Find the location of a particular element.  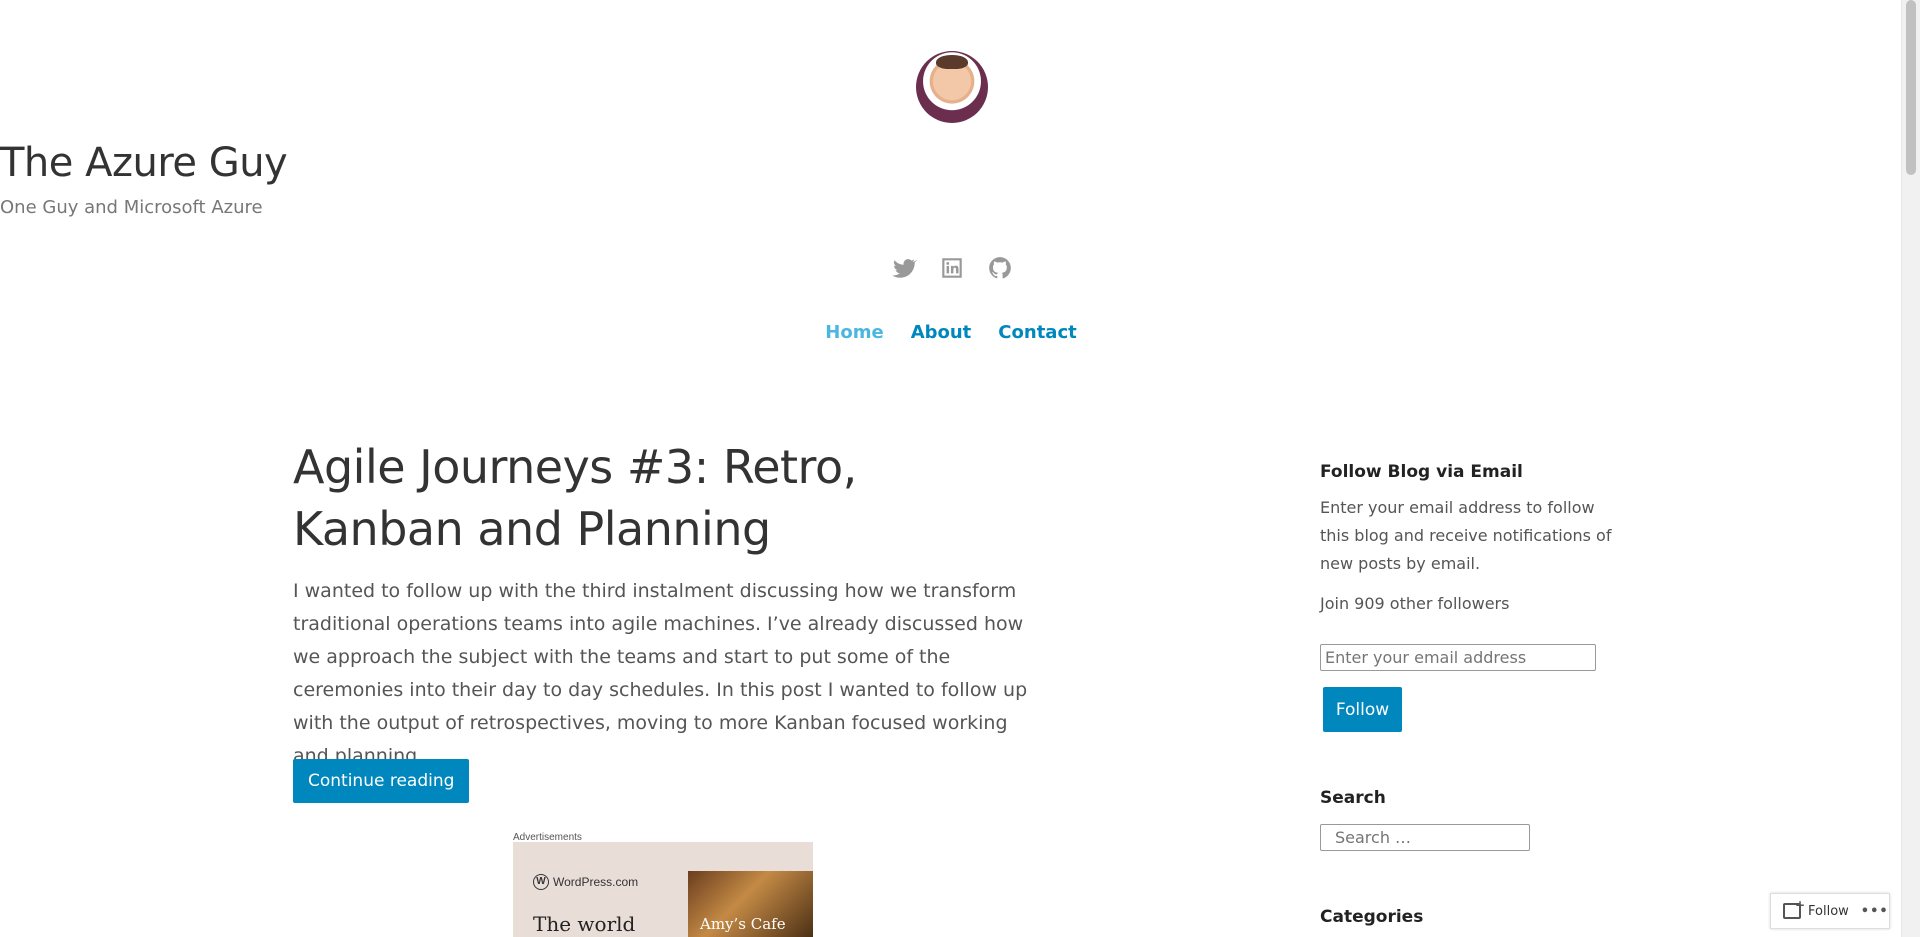

ad-brand: W WordPress.com is located at coordinates (585, 882).